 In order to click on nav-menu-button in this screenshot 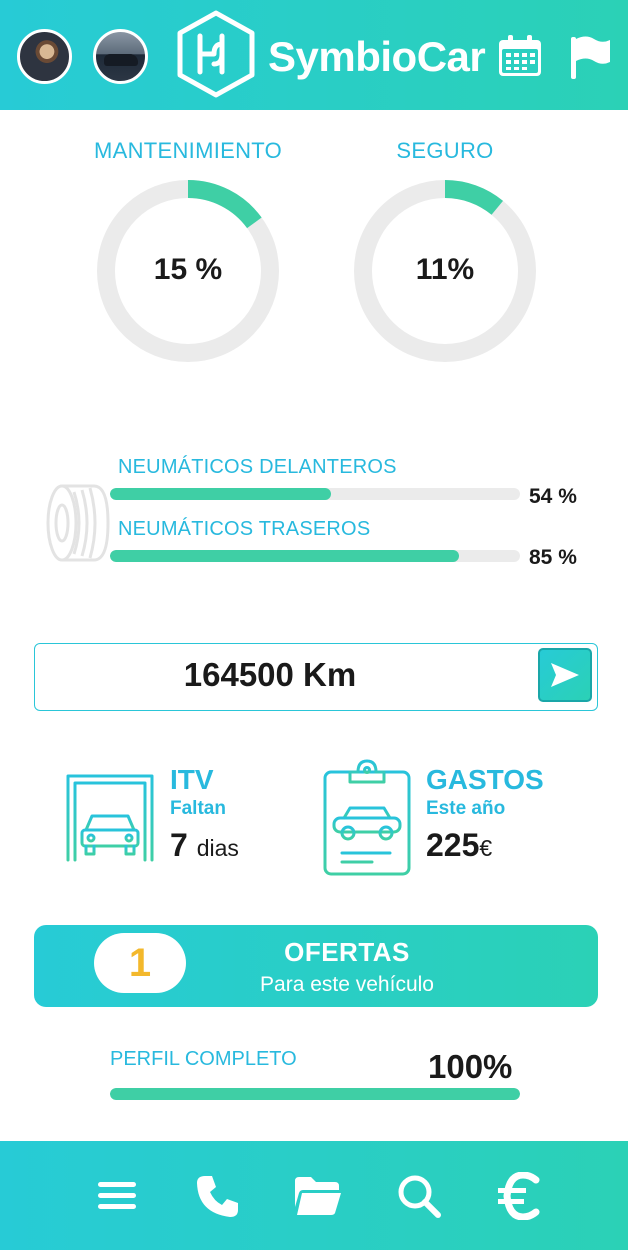, I will do `click(117, 1196)`.